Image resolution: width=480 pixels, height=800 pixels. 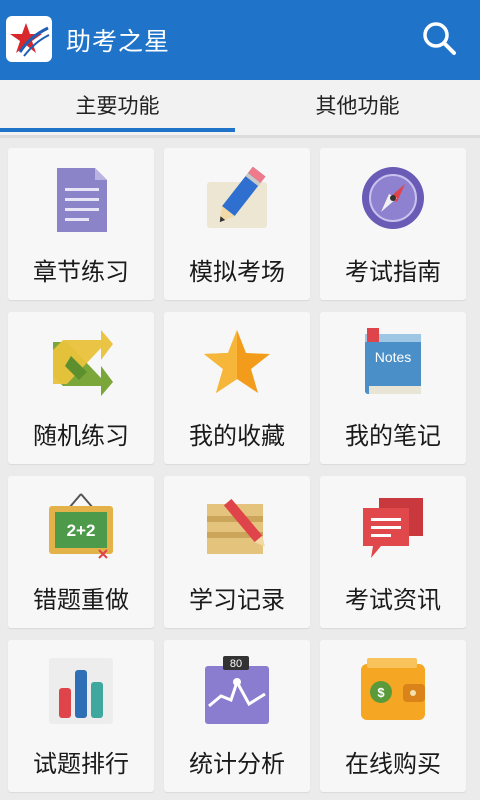 I want to click on chat-icon, so click(x=393, y=527).